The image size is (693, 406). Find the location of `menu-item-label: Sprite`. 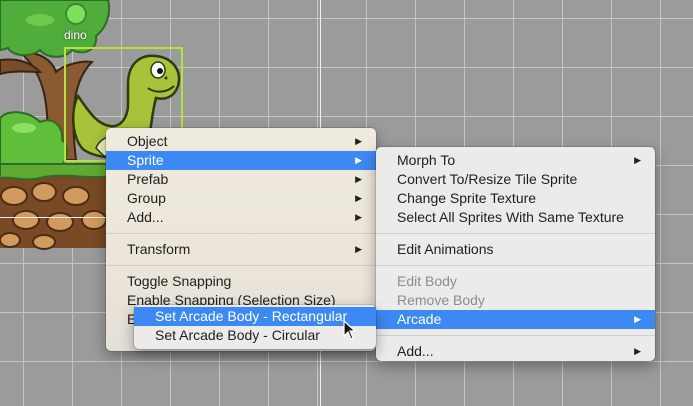

menu-item-label: Sprite is located at coordinates (145, 160).